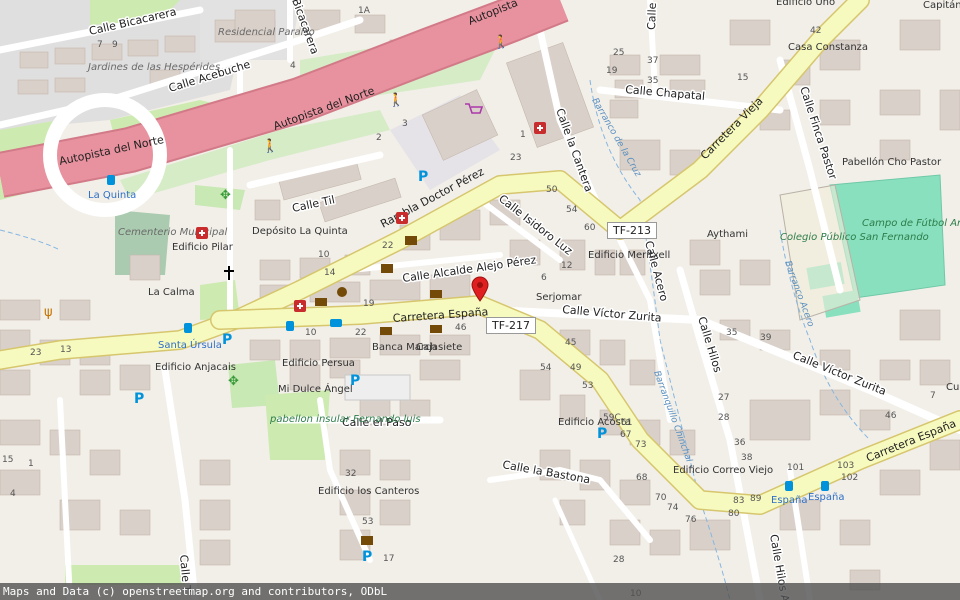 The height and width of the screenshot is (600, 960). Describe the element at coordinates (941, 5) in the screenshot. I see `place-label-capitan: Capitán` at that location.